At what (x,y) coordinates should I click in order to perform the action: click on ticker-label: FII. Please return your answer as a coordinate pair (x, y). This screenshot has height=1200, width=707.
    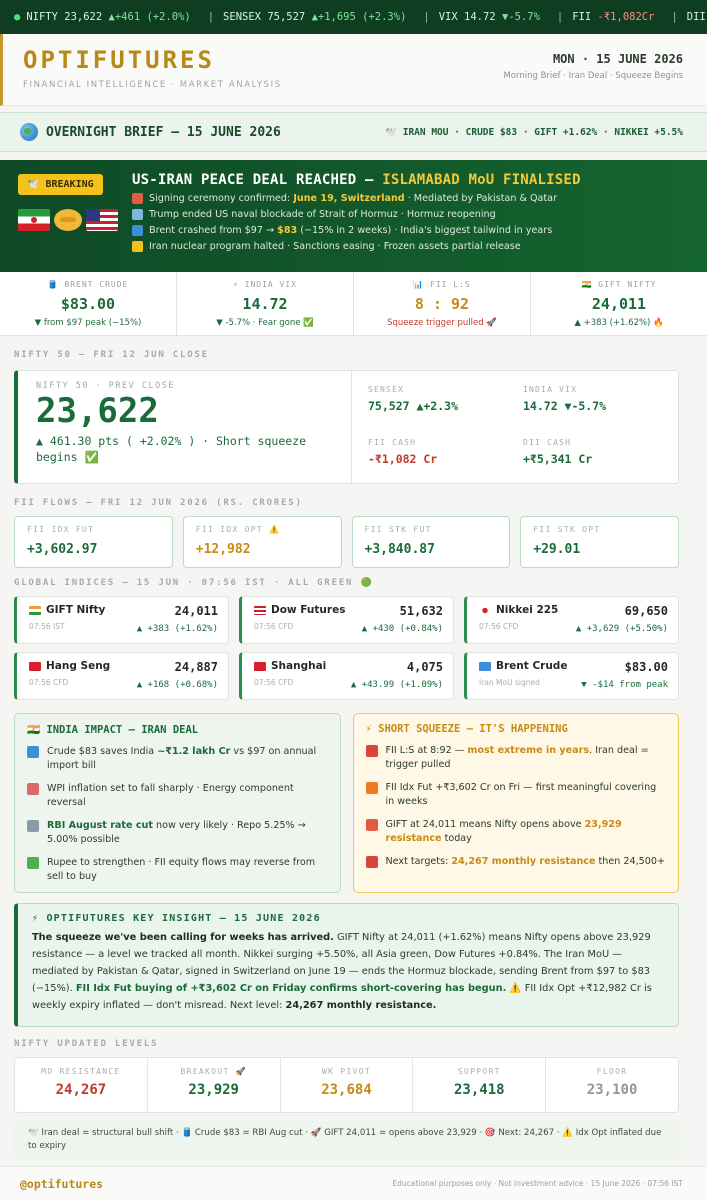
    Looking at the image, I should click on (585, 17).